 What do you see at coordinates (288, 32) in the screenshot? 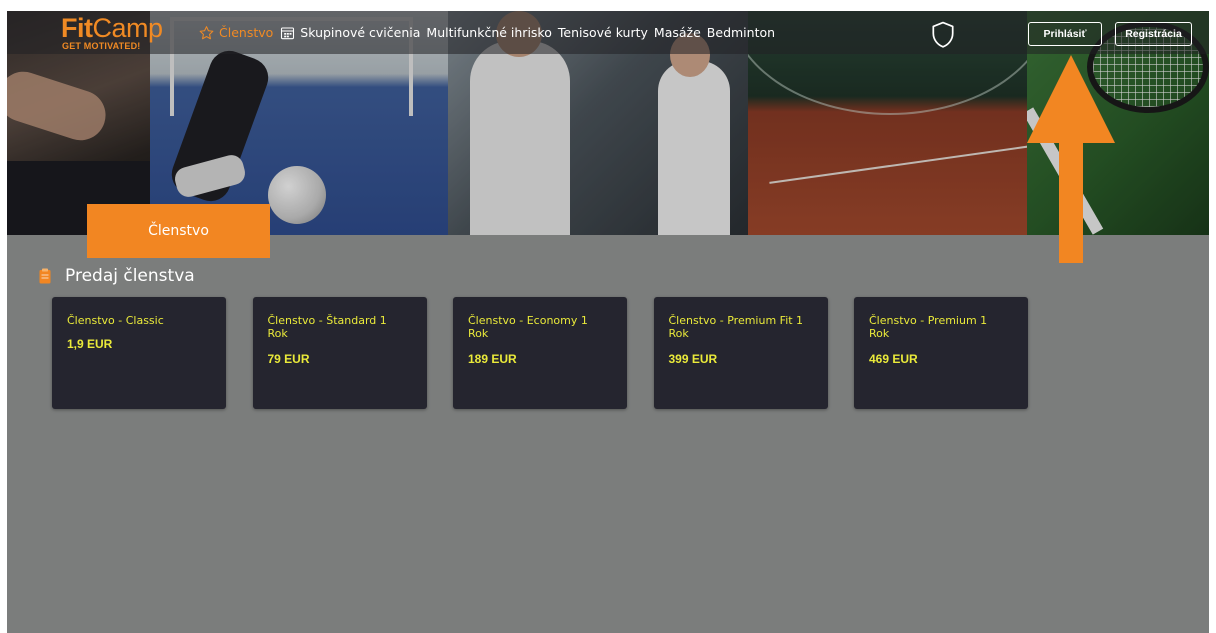
I see `calendar-icon` at bounding box center [288, 32].